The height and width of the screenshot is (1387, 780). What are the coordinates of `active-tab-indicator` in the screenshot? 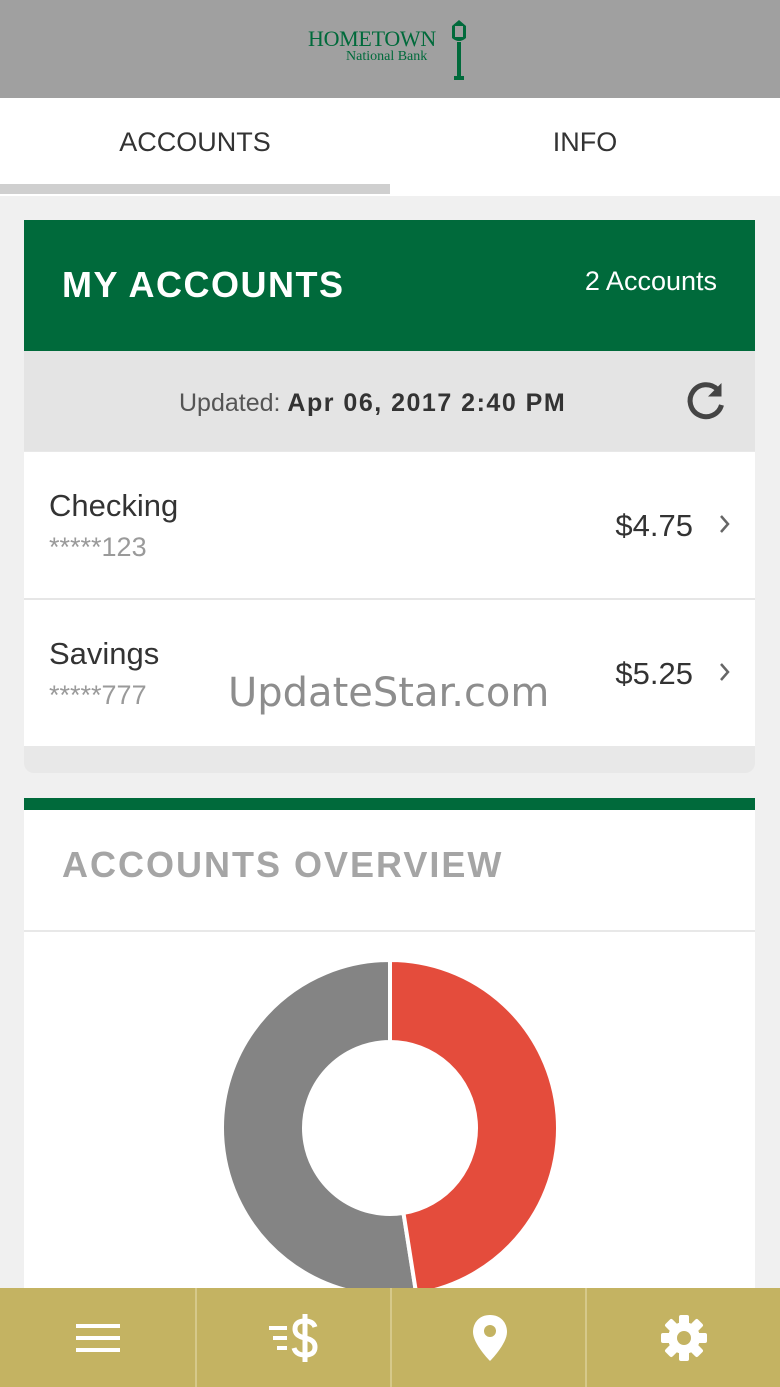 It's located at (195, 189).